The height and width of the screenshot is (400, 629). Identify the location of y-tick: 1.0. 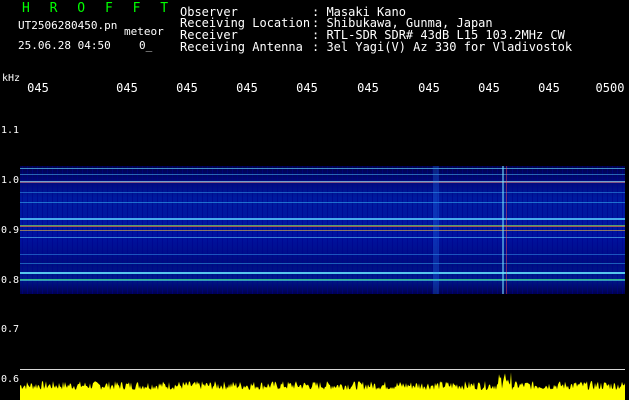
(10, 180).